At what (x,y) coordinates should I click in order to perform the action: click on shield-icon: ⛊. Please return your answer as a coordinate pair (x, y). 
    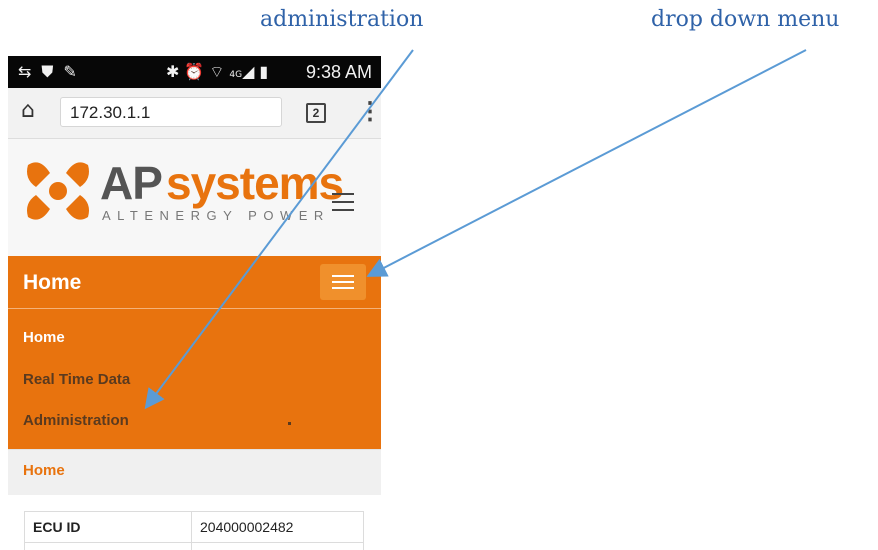
    Looking at the image, I should click on (52, 71).